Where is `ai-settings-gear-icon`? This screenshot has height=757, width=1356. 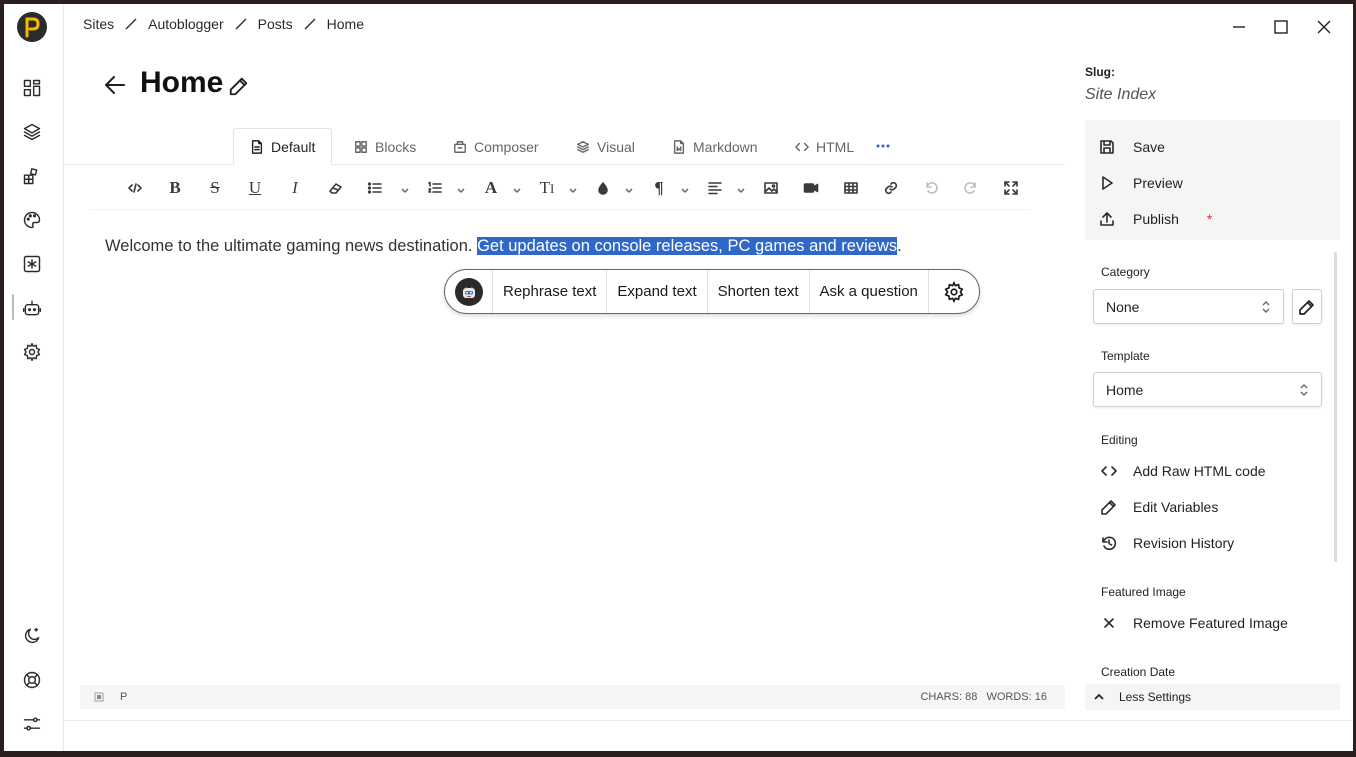
ai-settings-gear-icon is located at coordinates (954, 291).